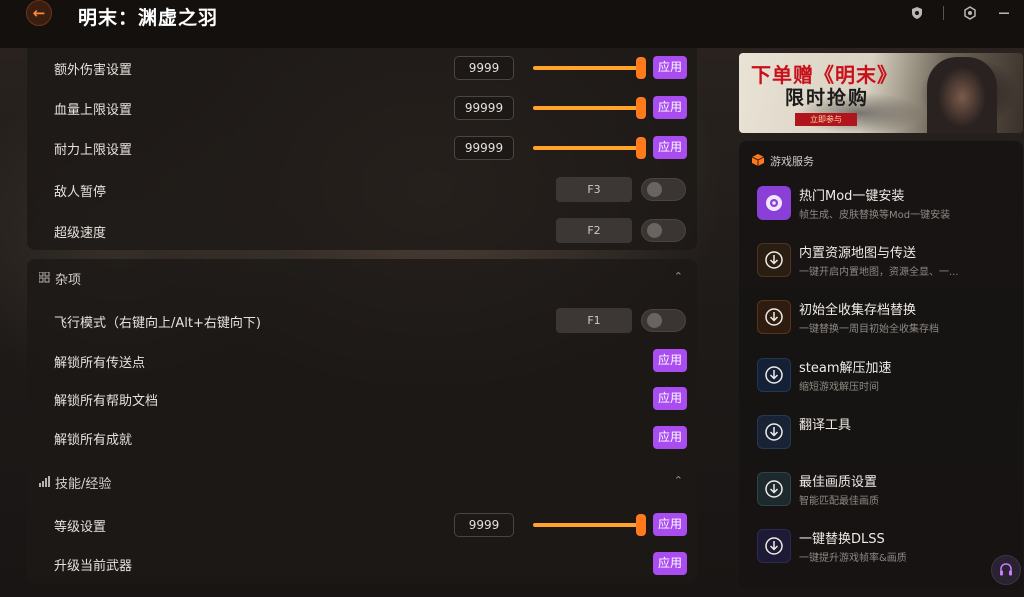  Describe the element at coordinates (68, 280) in the screenshot. I see `section-title: 杂项` at that location.